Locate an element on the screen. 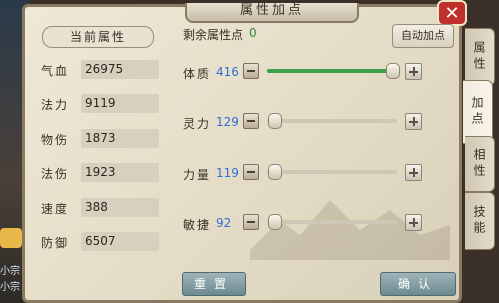 This screenshot has height=303, width=499. slider-fill is located at coordinates (332, 71).